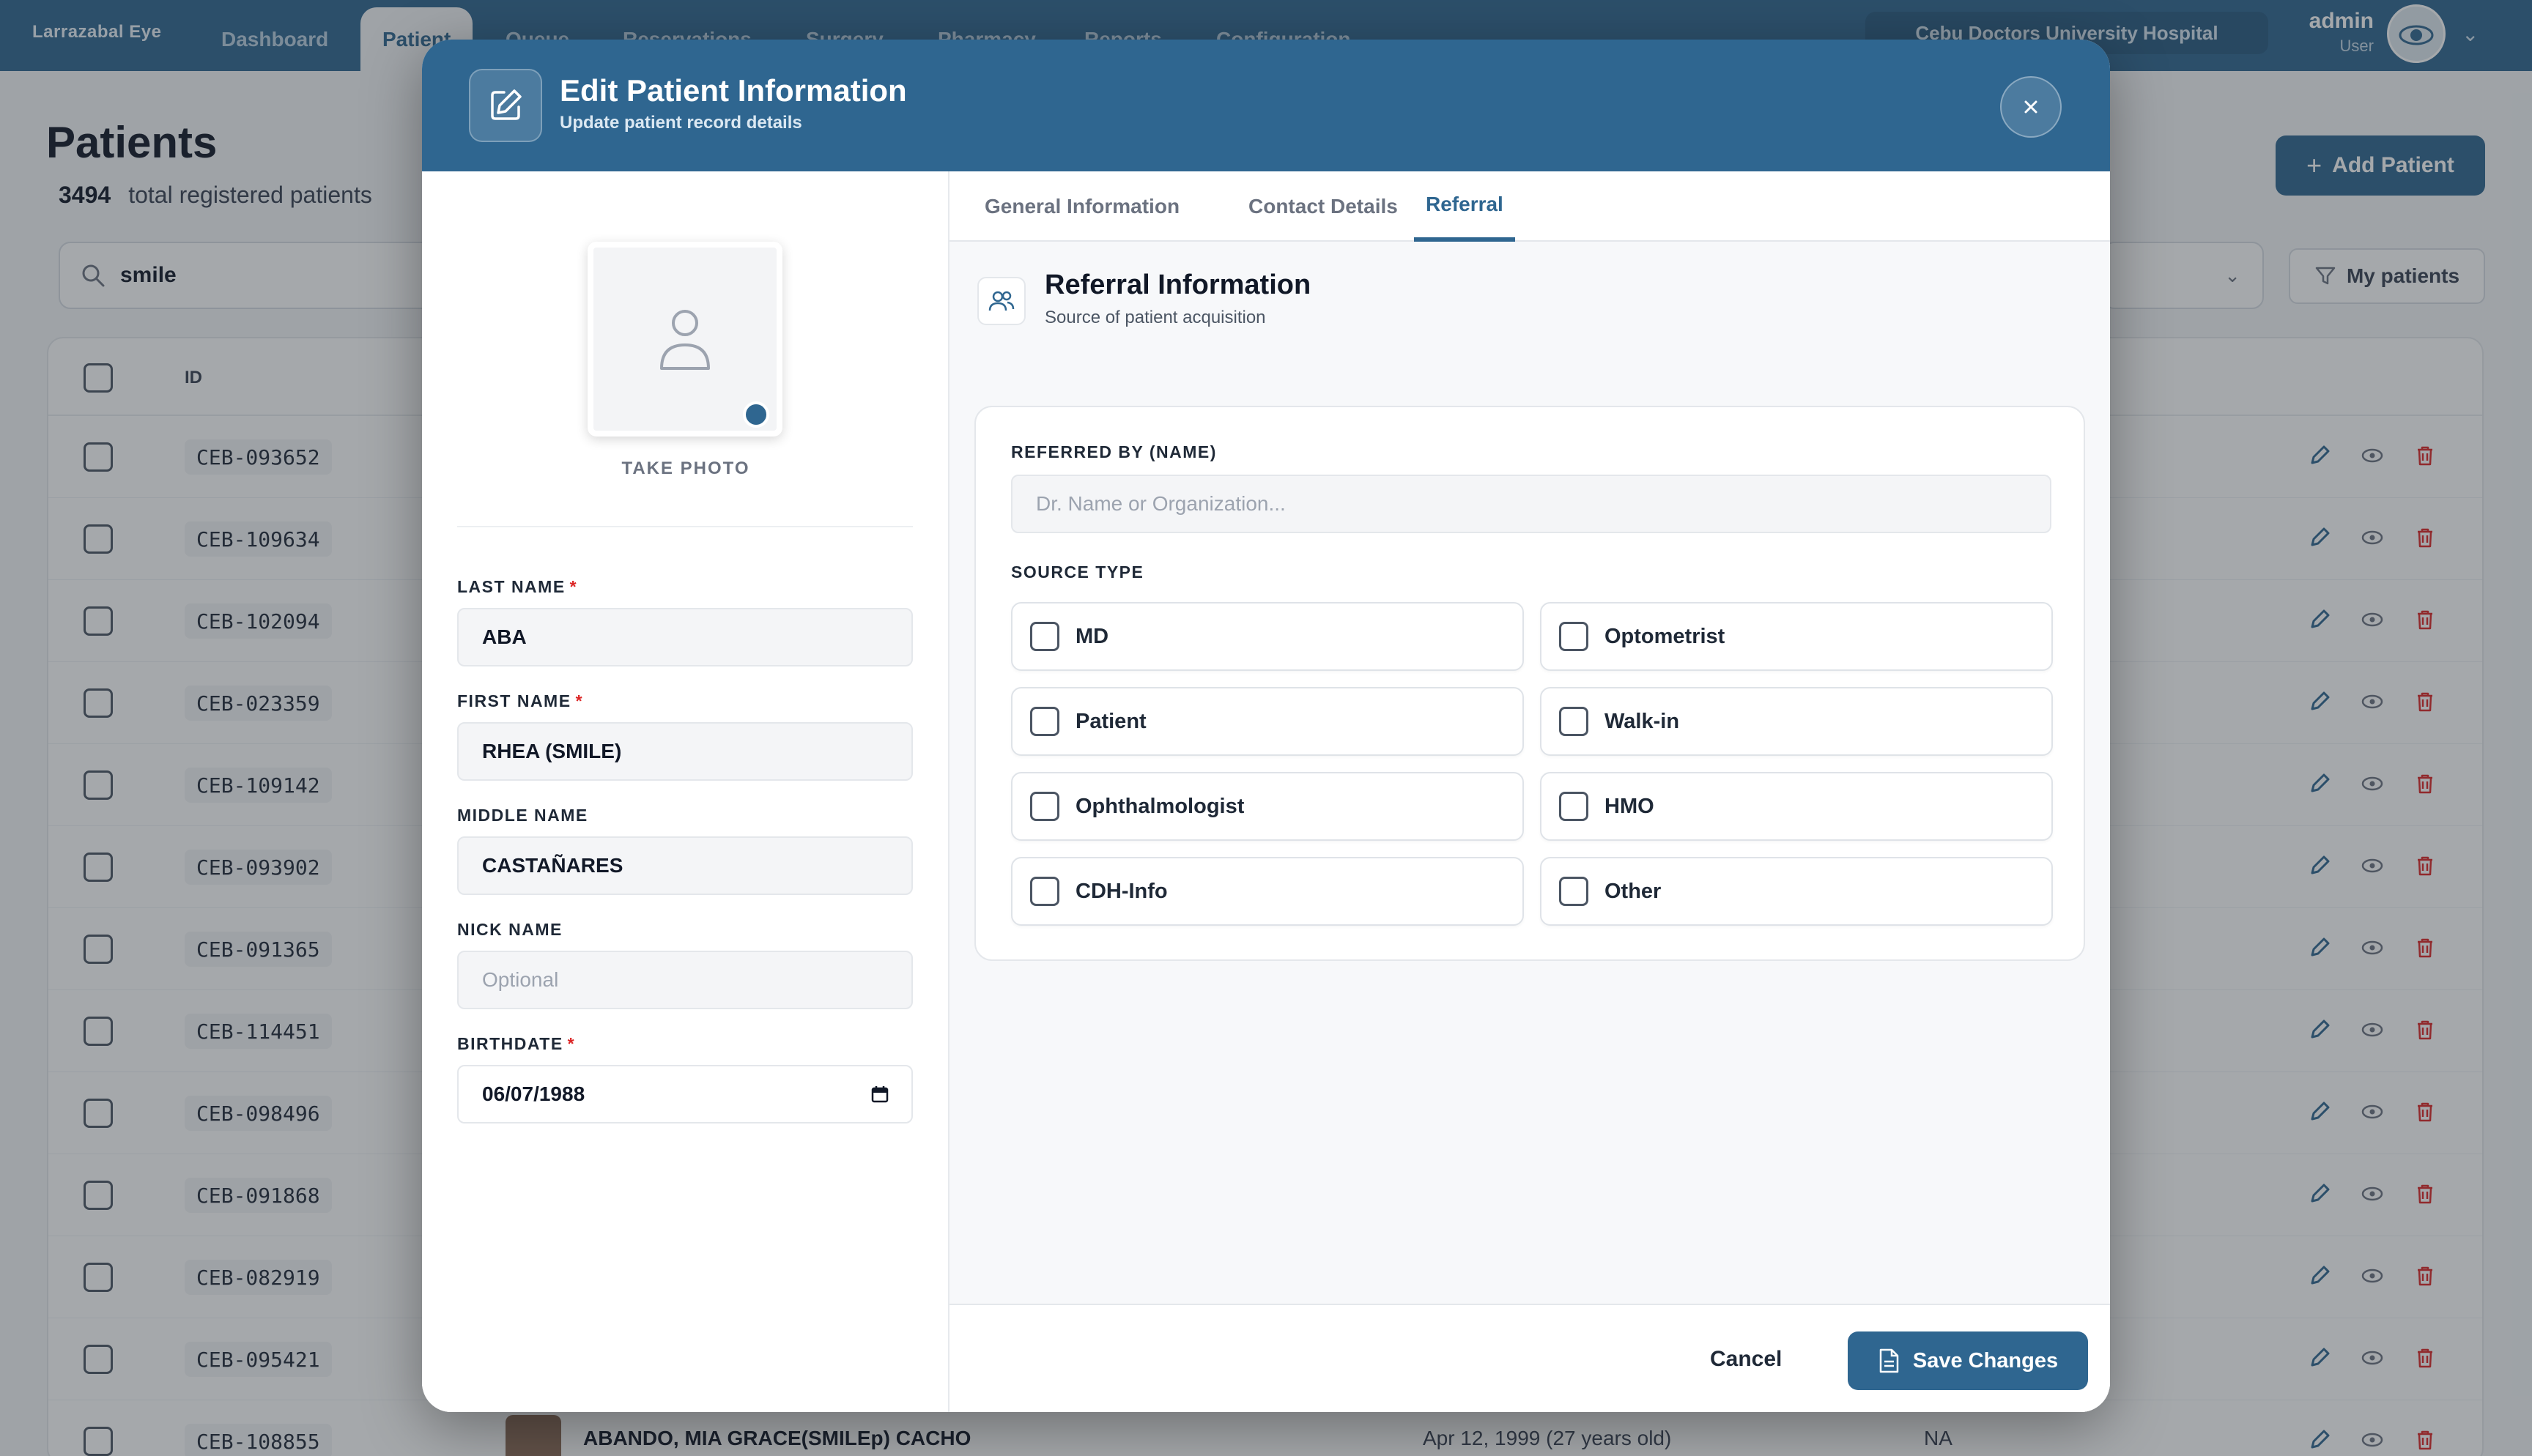 The image size is (2532, 1456). I want to click on tab-general-information: General Information, so click(1082, 207).